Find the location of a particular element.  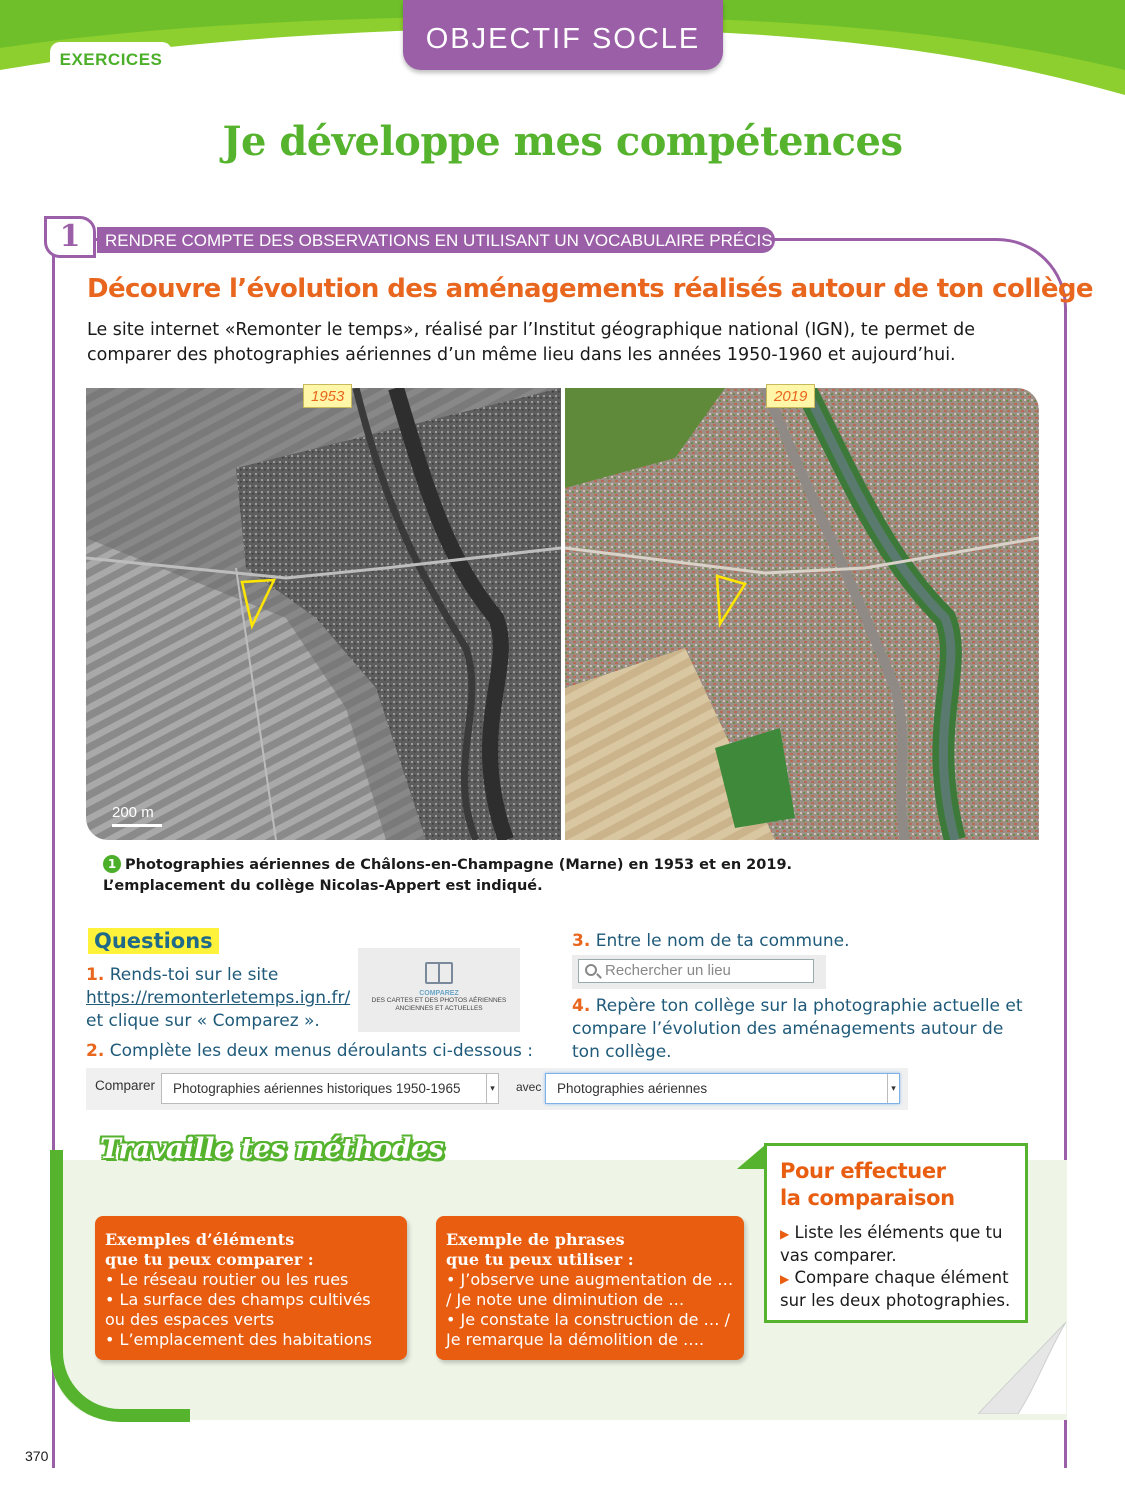

objective-tab: OBJECTIF SOCLE is located at coordinates (563, 35).